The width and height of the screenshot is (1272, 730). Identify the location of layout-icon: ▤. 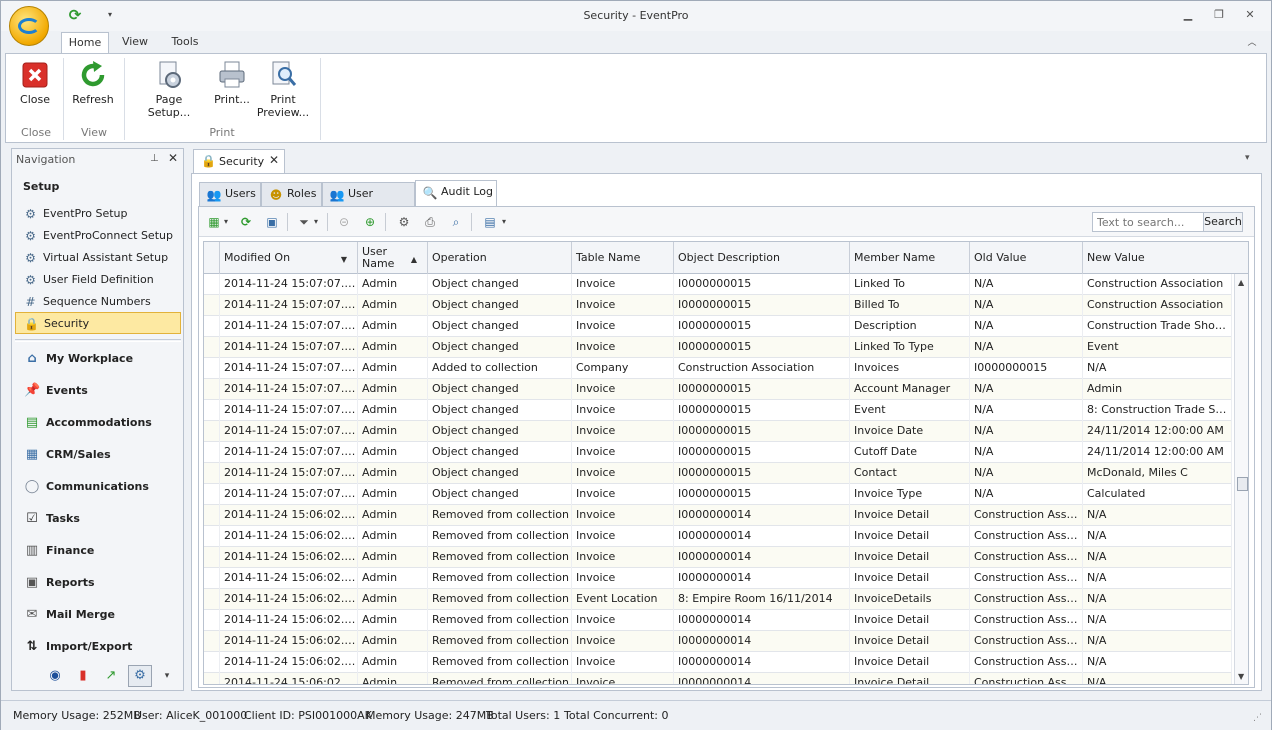
(490, 222).